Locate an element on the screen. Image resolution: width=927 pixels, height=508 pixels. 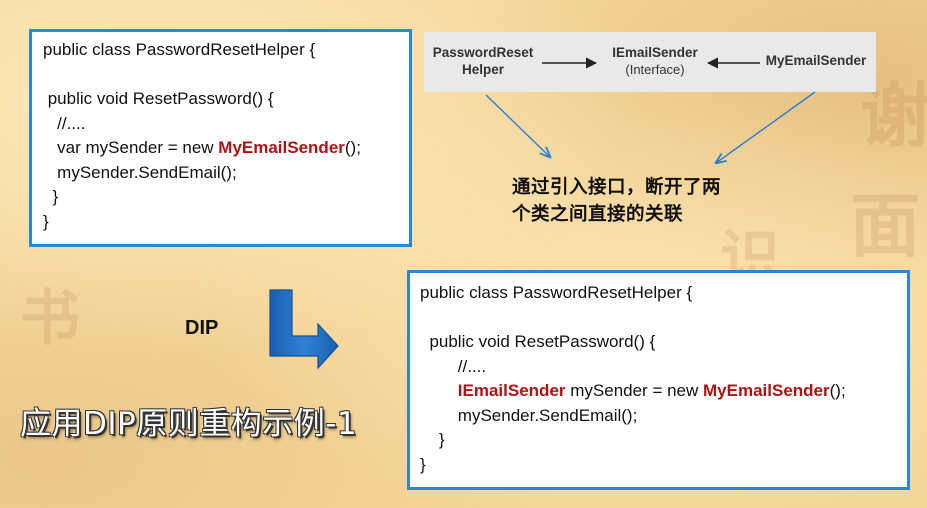
dip-arrow-icon is located at coordinates (304, 329).